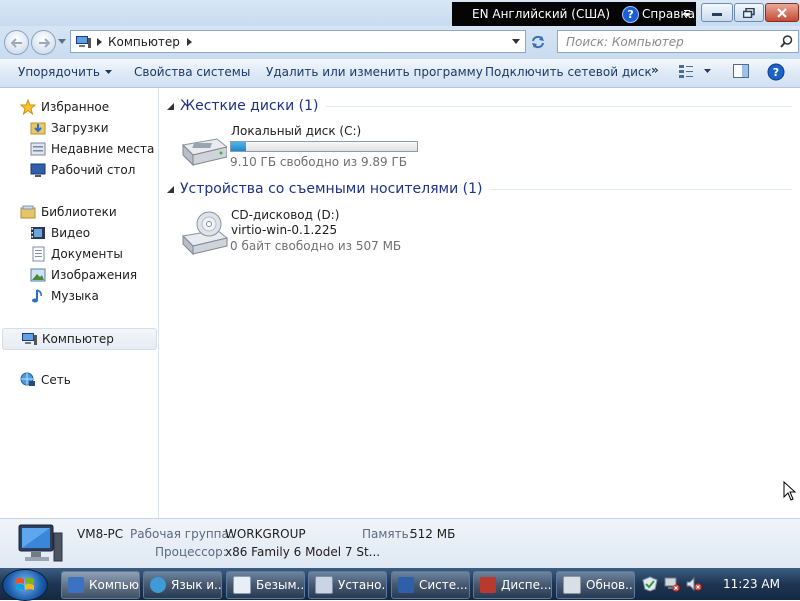  Describe the element at coordinates (38, 296) in the screenshot. I see `music-icon` at that location.